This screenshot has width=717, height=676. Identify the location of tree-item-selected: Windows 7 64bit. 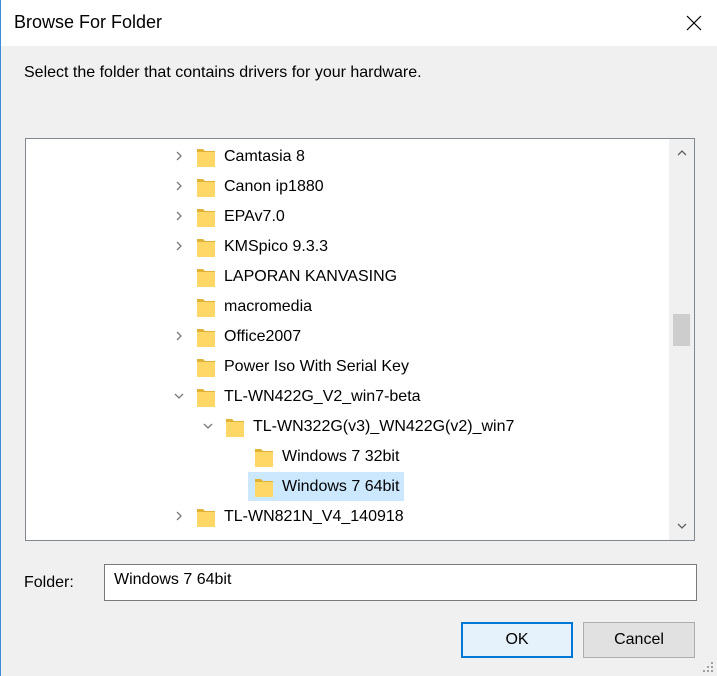
(326, 486).